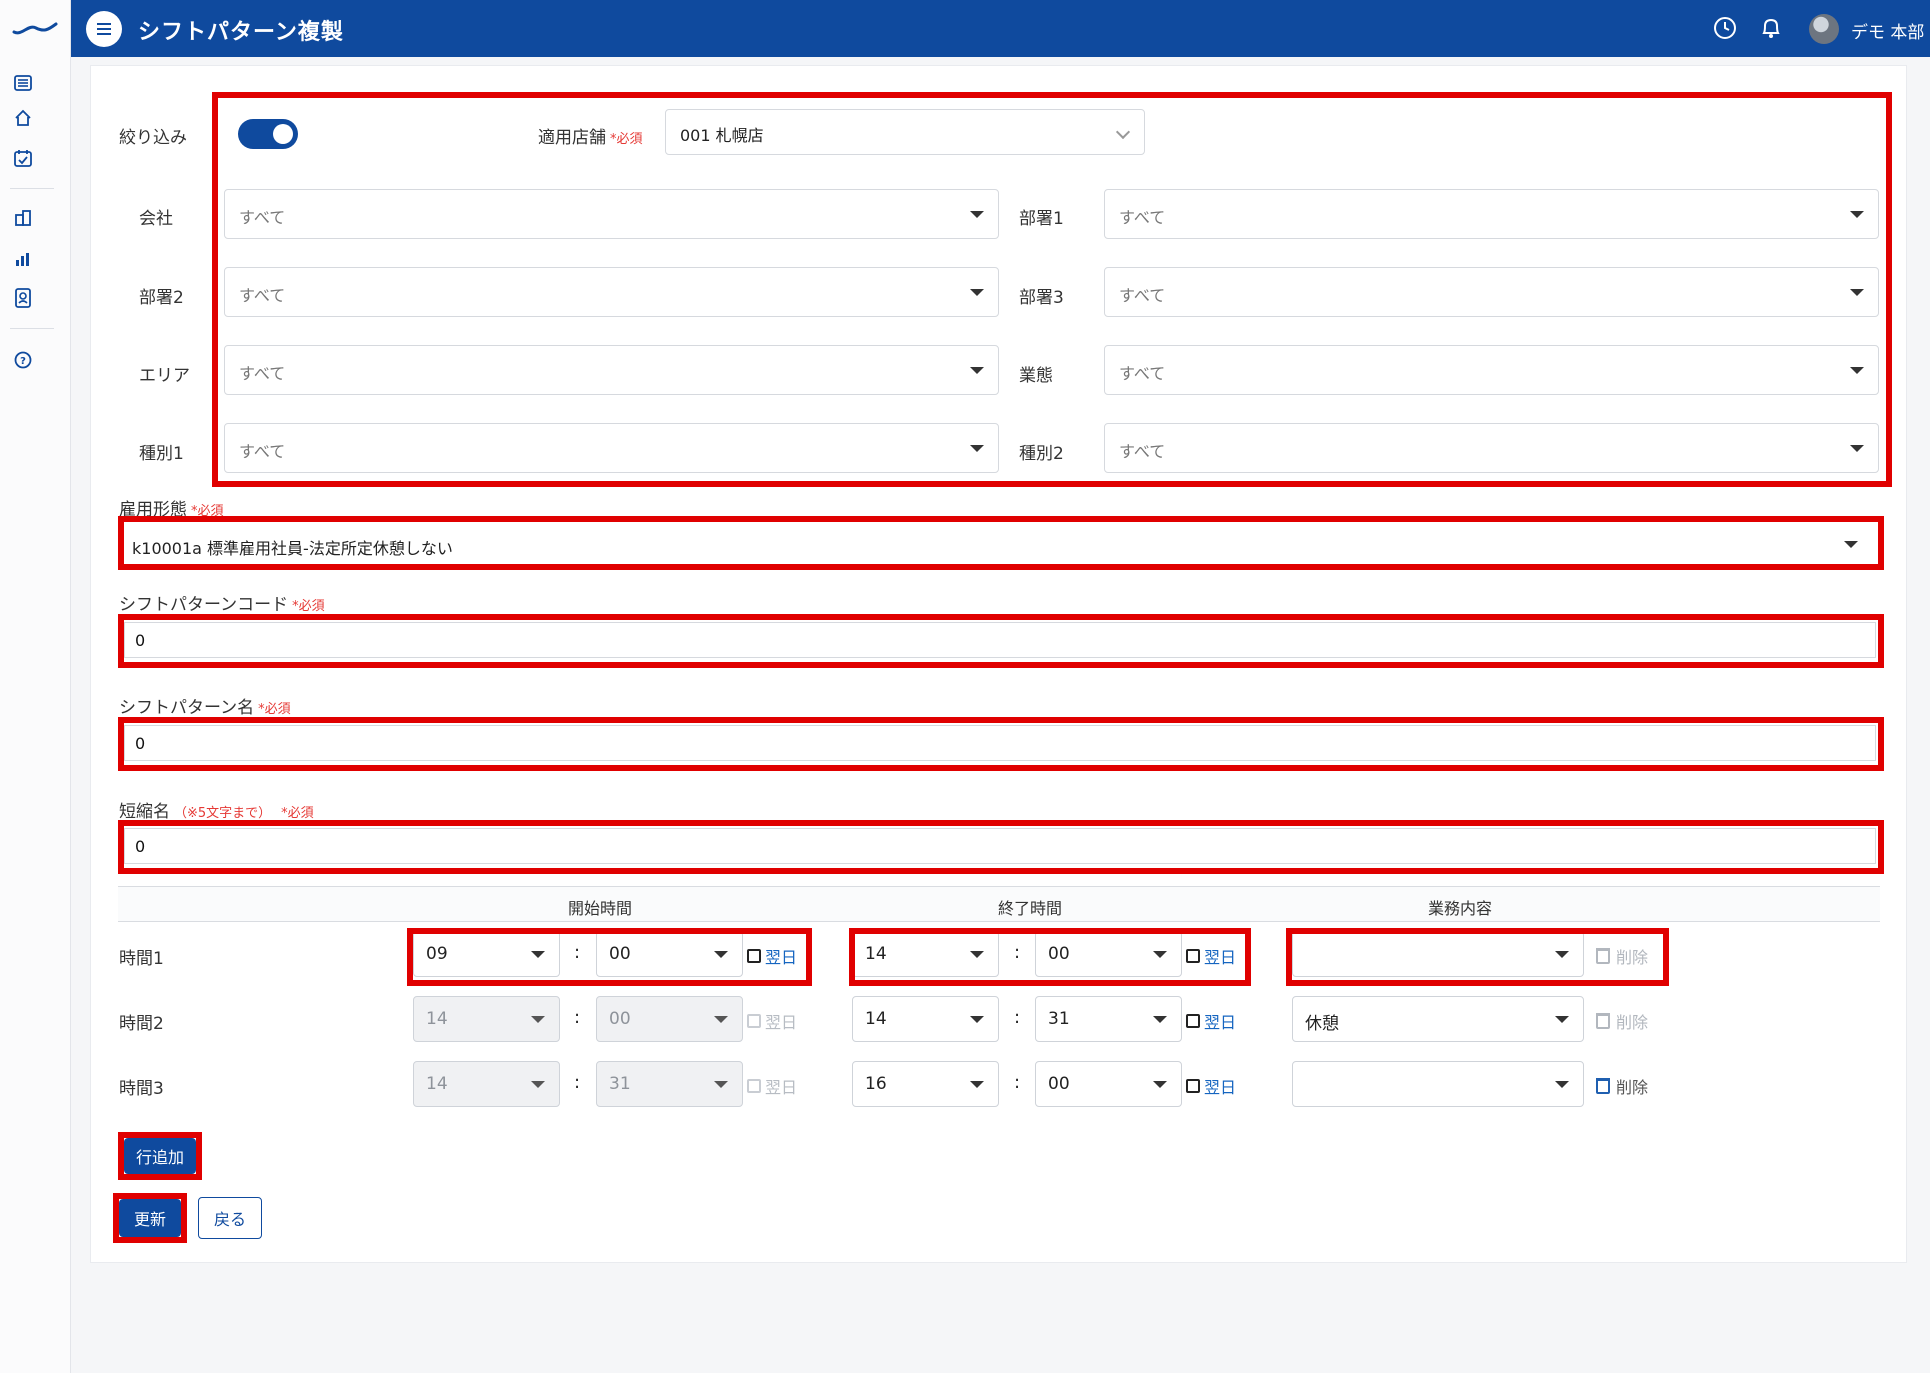 The image size is (1930, 1373). Describe the element at coordinates (23, 158) in the screenshot. I see `calendar-check-icon` at that location.